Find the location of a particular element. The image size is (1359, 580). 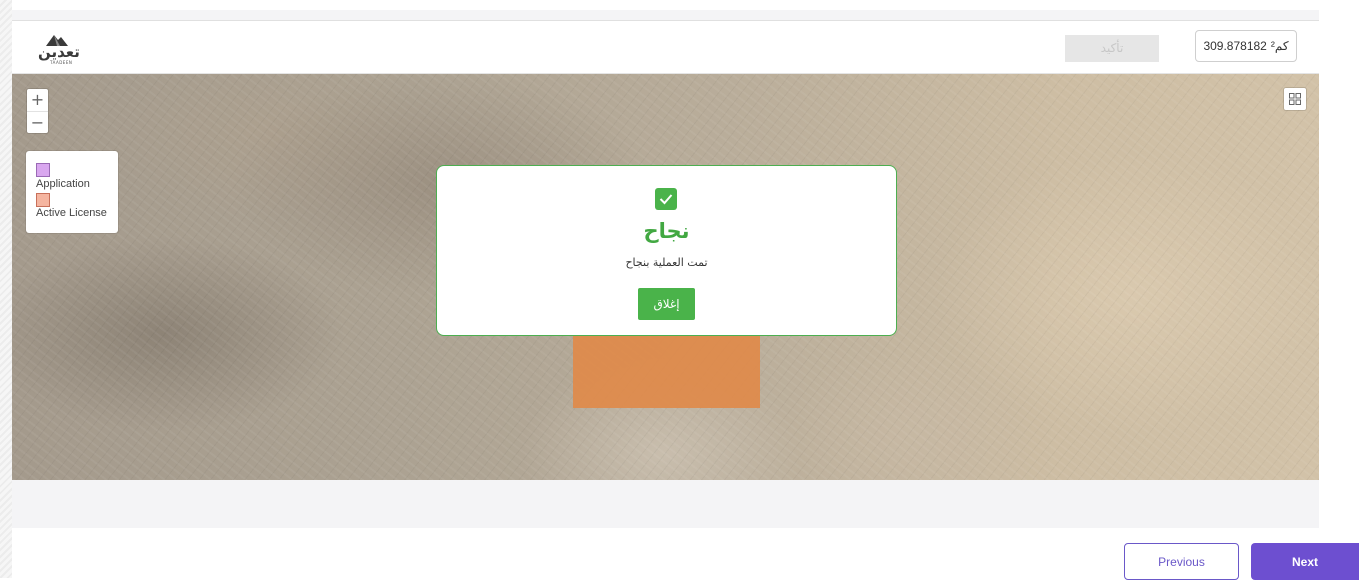

previous-button: Previous is located at coordinates (1181, 561).